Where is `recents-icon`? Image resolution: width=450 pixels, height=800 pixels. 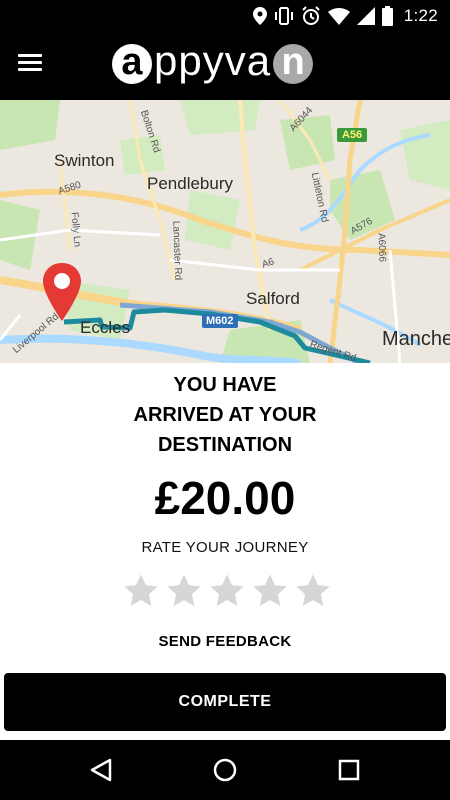 recents-icon is located at coordinates (349, 770).